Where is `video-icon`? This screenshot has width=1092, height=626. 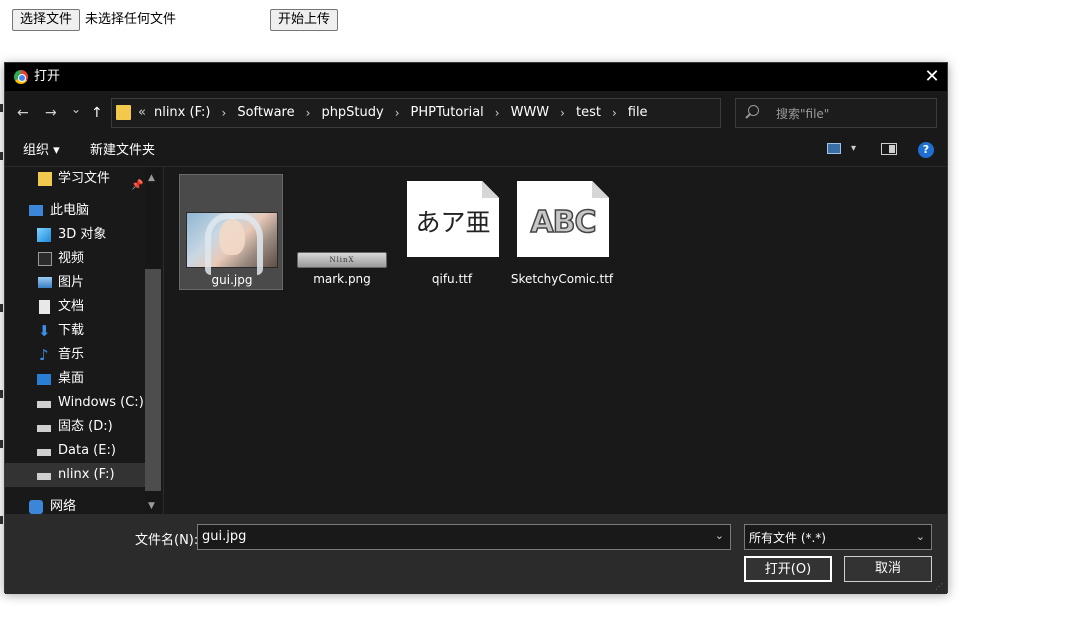
video-icon is located at coordinates (45, 259).